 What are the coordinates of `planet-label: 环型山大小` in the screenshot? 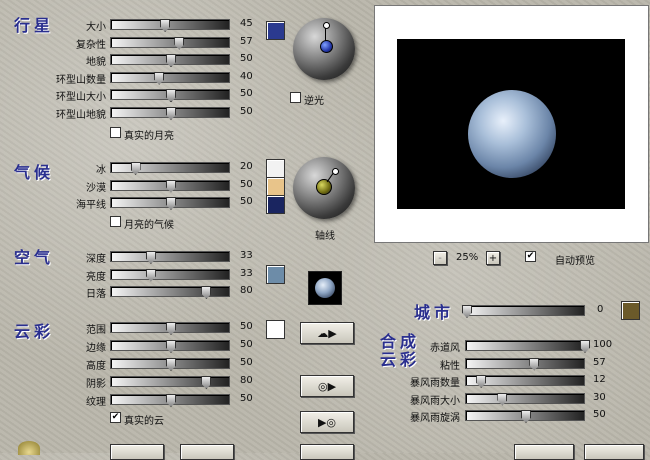 It's located at (81, 98).